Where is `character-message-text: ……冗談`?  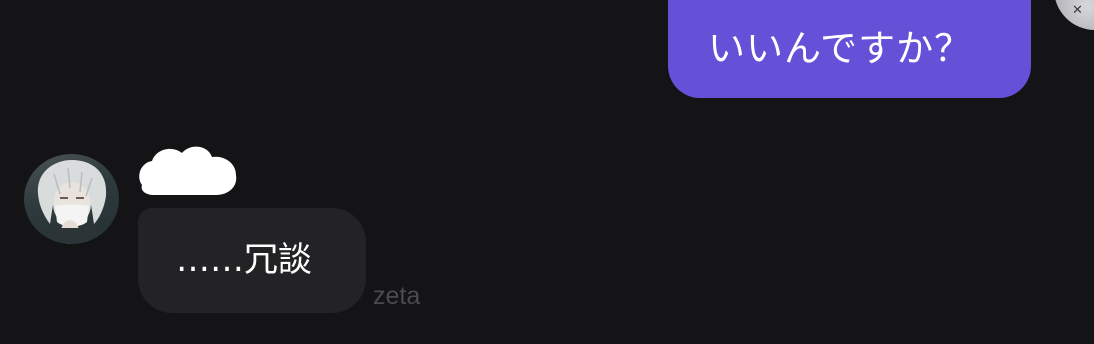
character-message-text: ……冗談 is located at coordinates (244, 260).